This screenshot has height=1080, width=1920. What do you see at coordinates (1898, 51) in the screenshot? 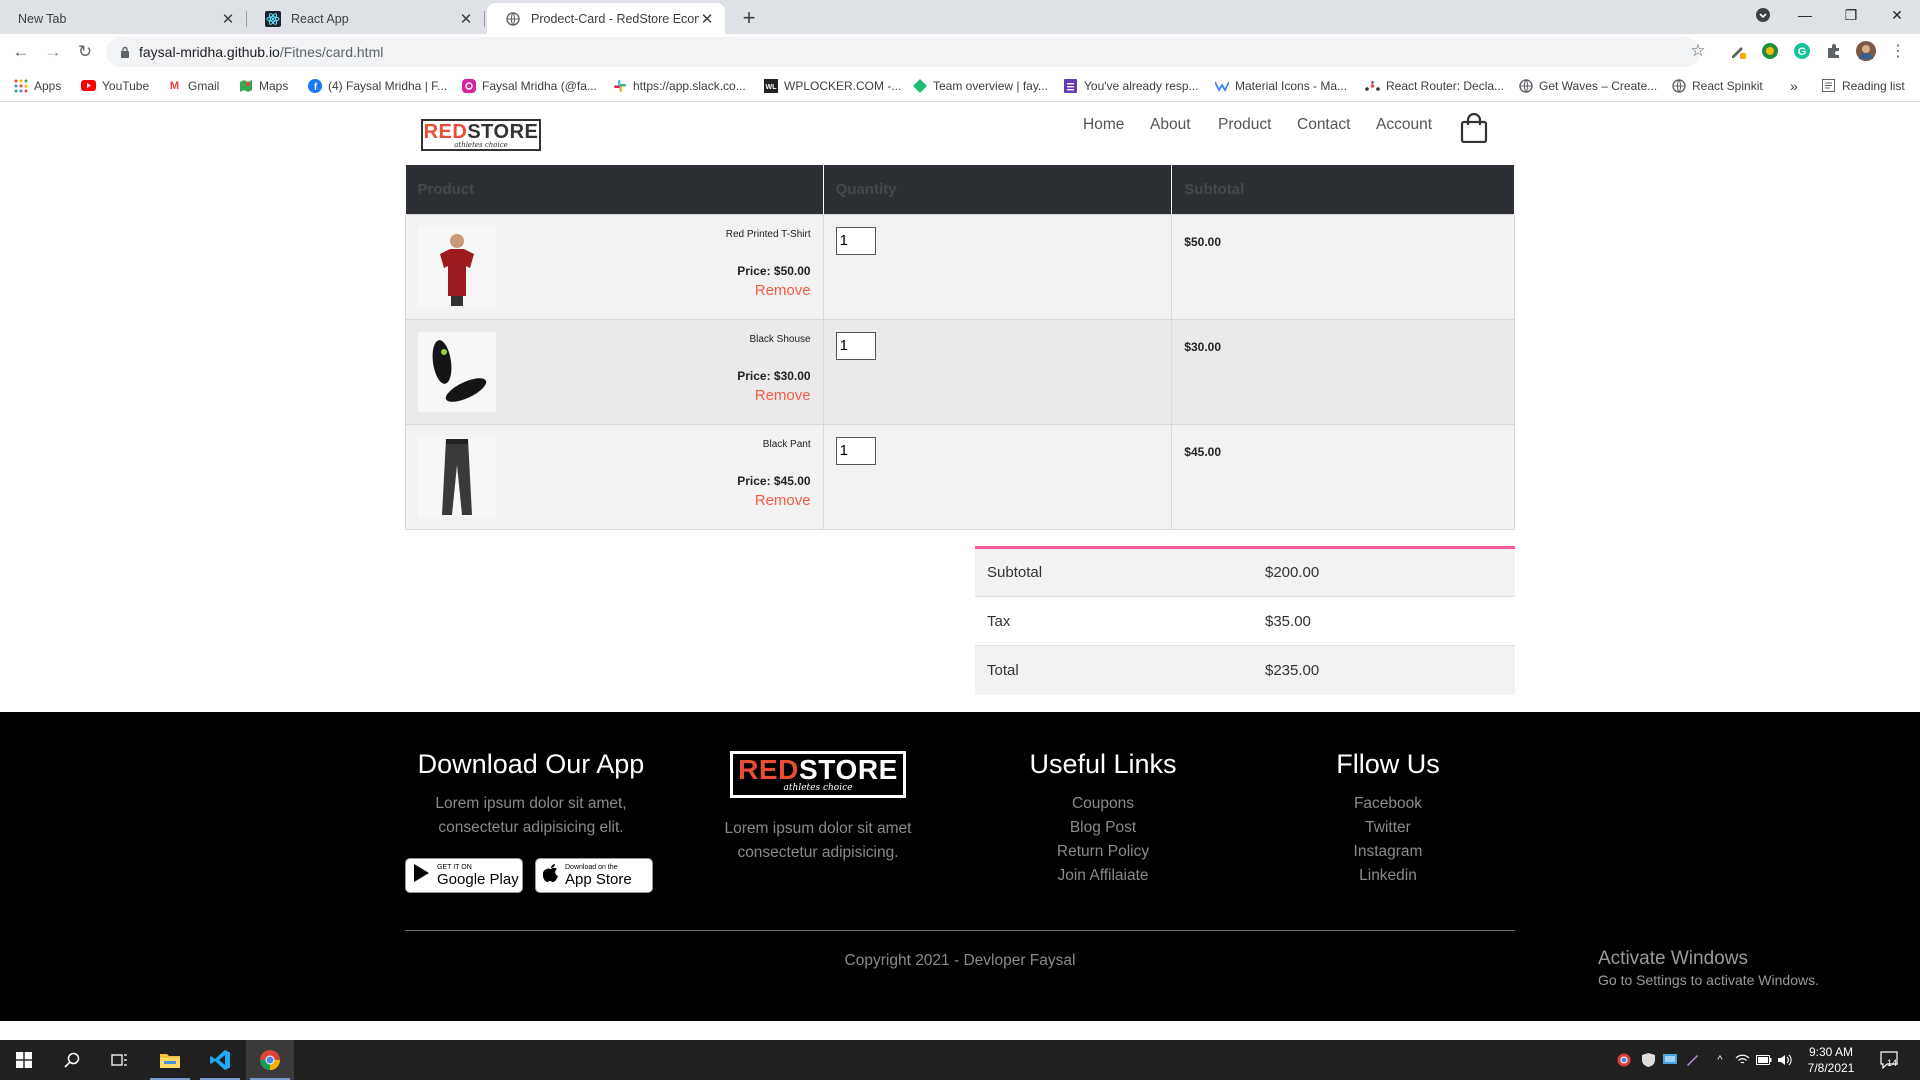
I see `chrome-menu-icon: ⋮` at bounding box center [1898, 51].